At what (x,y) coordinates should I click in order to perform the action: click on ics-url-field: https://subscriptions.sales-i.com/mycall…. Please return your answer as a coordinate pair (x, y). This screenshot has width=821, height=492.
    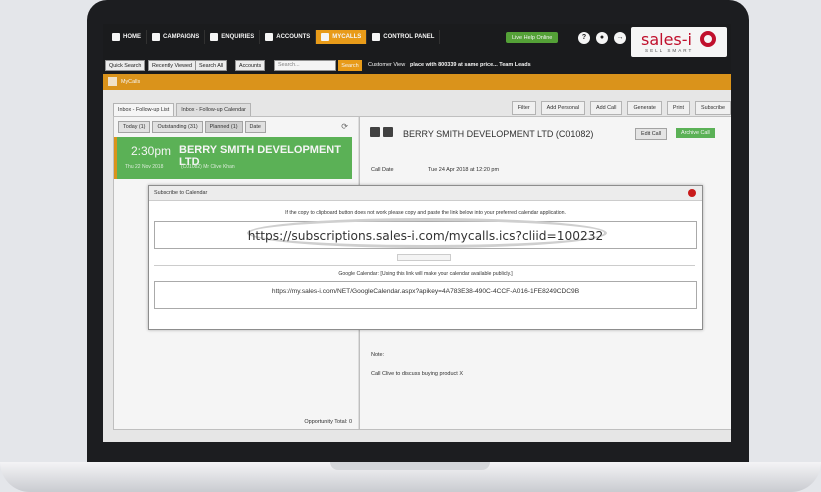
    Looking at the image, I should click on (425, 233).